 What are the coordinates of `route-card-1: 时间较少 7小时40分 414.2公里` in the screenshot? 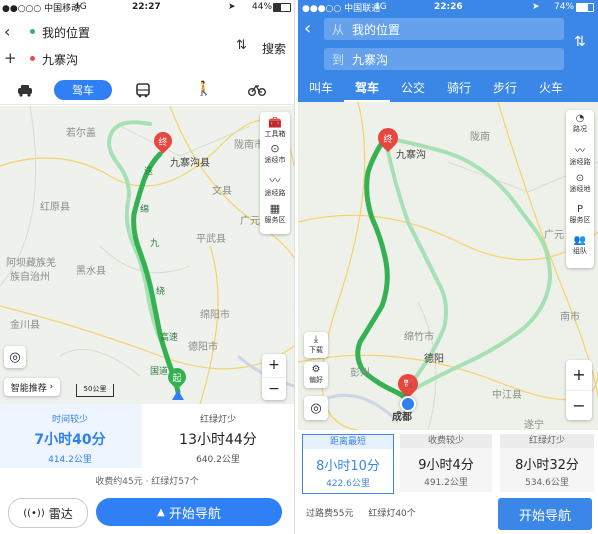 It's located at (70, 436).